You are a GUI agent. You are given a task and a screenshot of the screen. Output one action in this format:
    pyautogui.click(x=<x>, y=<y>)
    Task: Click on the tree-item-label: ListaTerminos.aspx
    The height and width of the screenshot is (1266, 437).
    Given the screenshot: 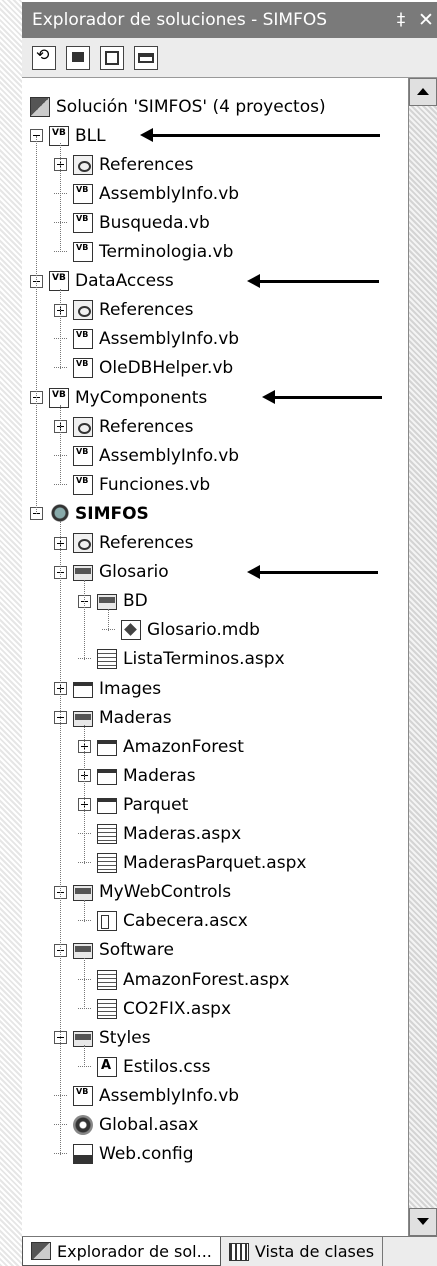 What is the action you would take?
    pyautogui.click(x=204, y=659)
    